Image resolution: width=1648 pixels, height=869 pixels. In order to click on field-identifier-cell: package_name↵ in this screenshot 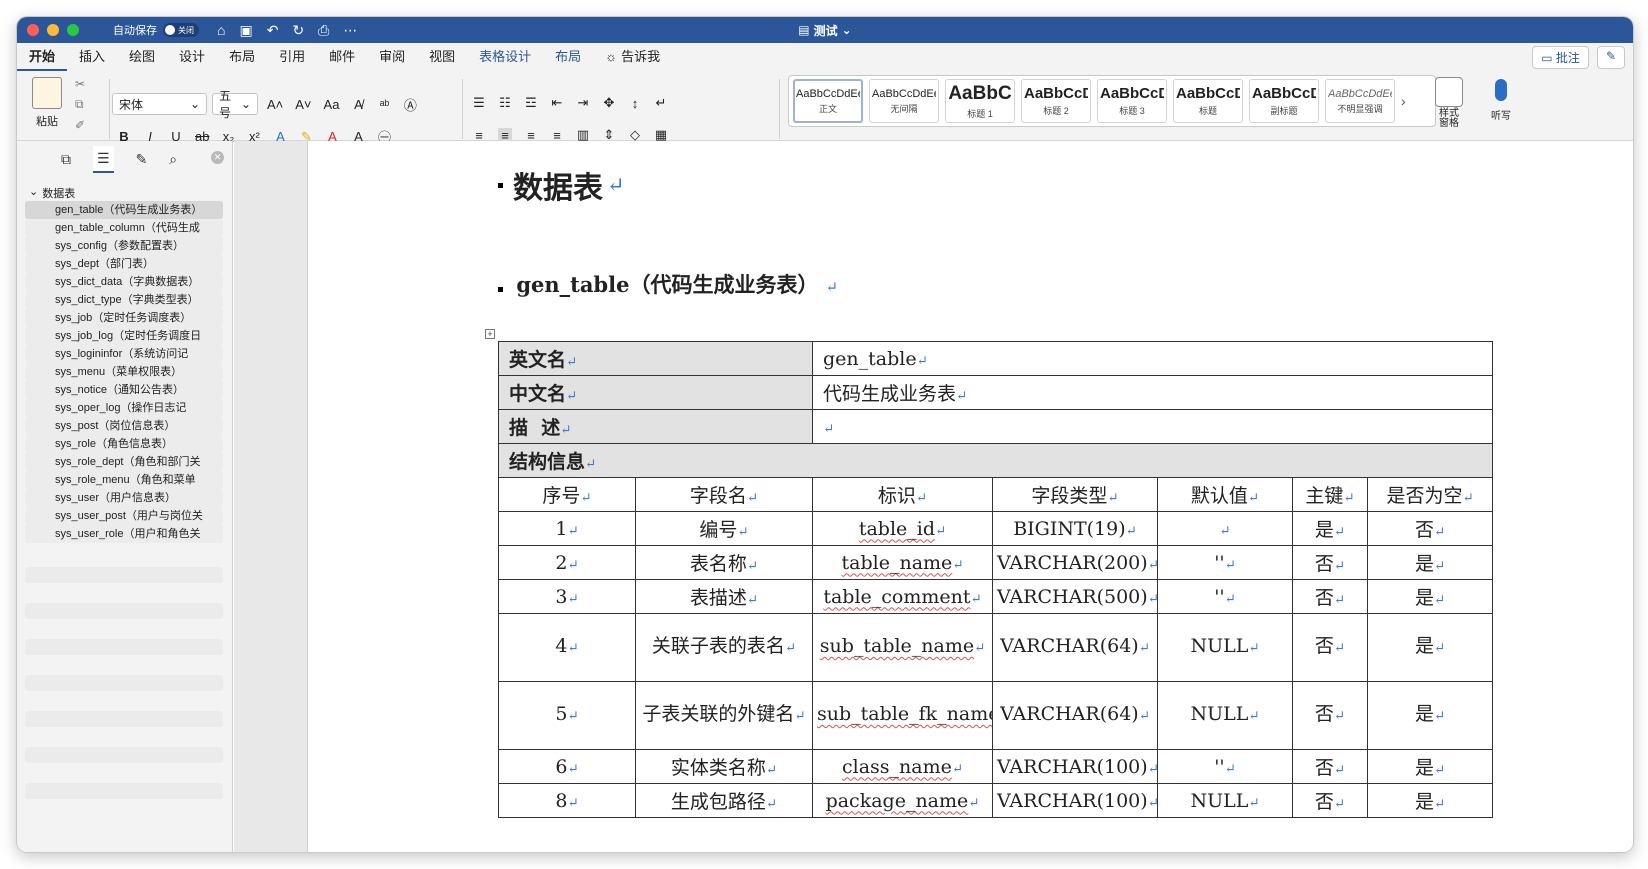, I will do `click(902, 800)`.